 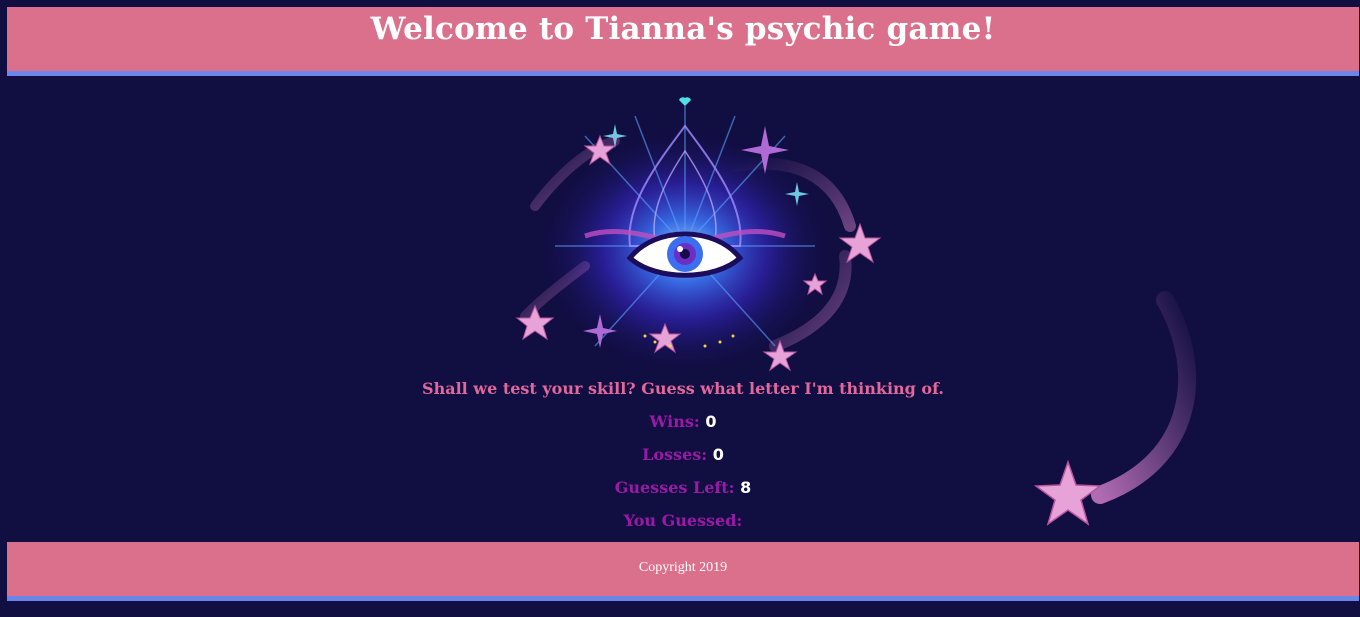 What do you see at coordinates (675, 454) in the screenshot?
I see `losses-label: Losses:` at bounding box center [675, 454].